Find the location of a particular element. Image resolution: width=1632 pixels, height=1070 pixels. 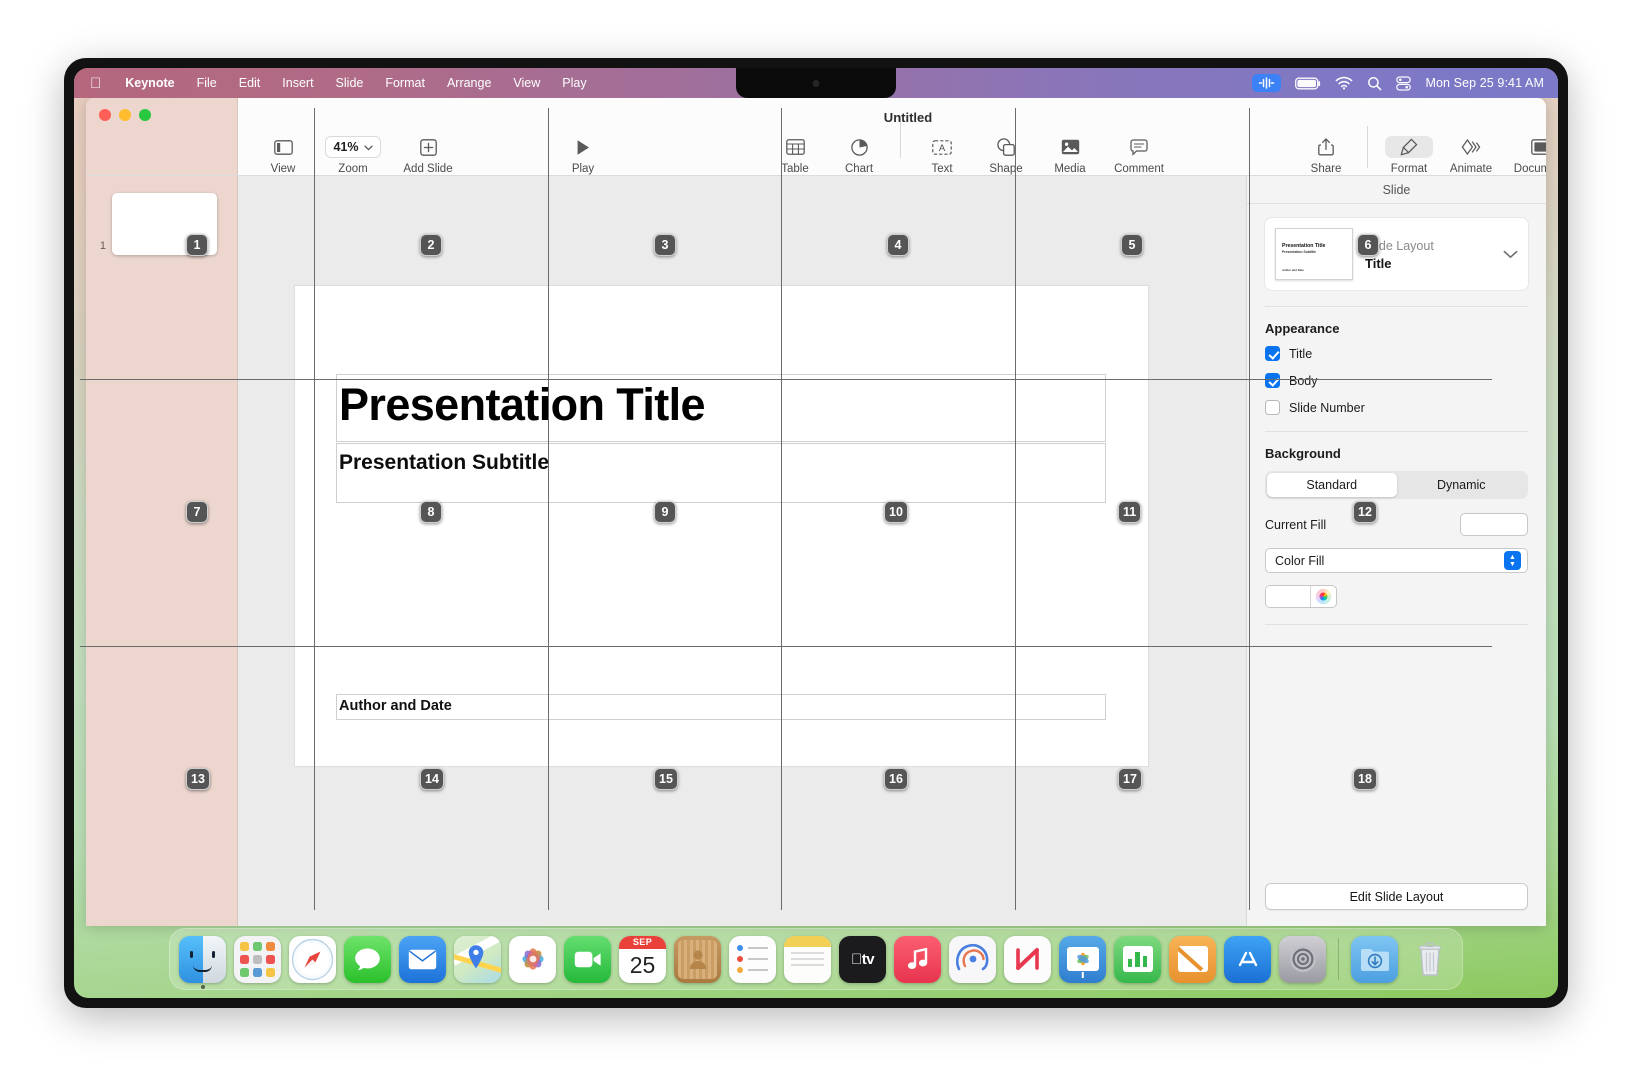

comment-button: Comment is located at coordinates (1139, 155).